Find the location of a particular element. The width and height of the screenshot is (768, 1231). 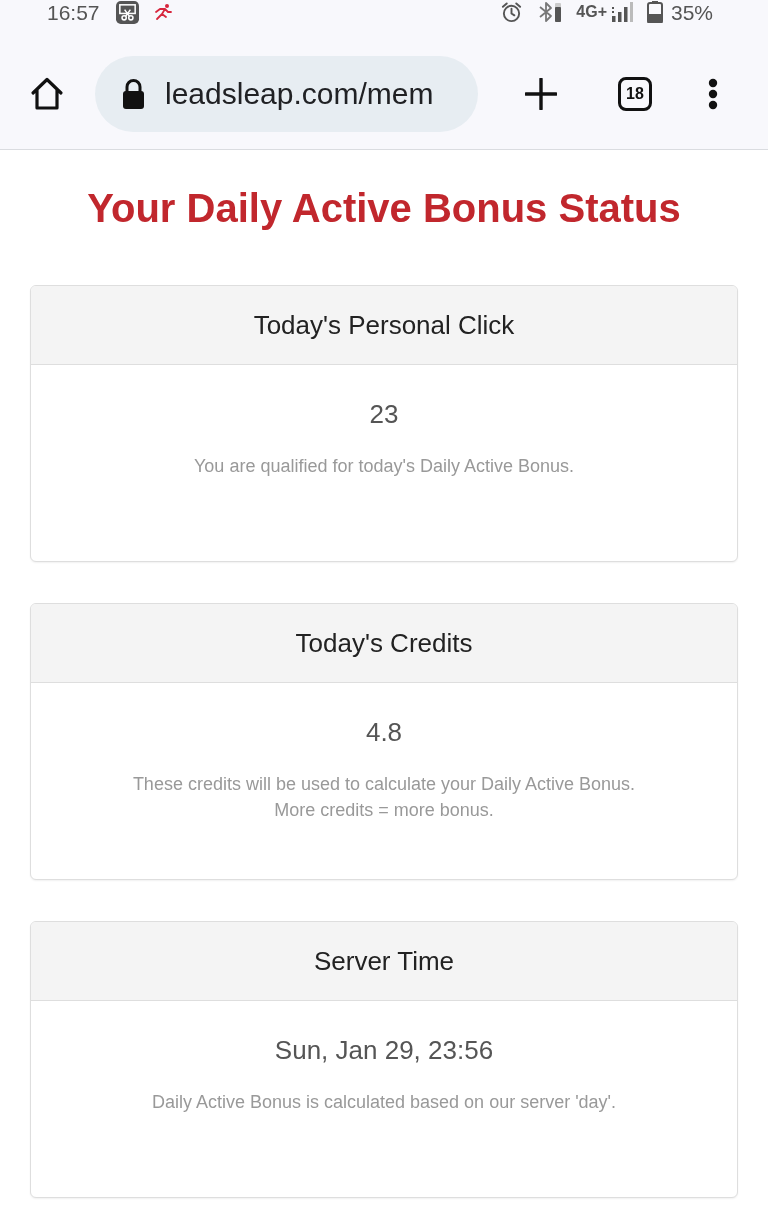

card-value: 4.8 is located at coordinates (384, 732).